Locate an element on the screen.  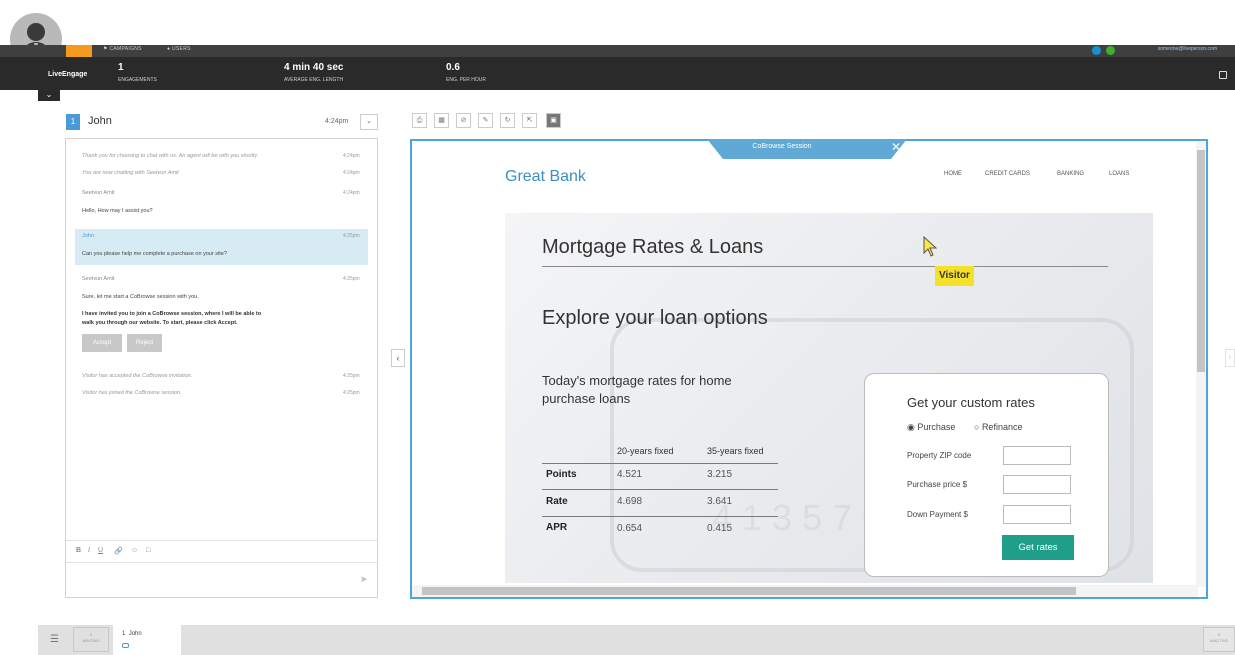
page-subtitle: Explore your loan options is located at coordinates (655, 318).